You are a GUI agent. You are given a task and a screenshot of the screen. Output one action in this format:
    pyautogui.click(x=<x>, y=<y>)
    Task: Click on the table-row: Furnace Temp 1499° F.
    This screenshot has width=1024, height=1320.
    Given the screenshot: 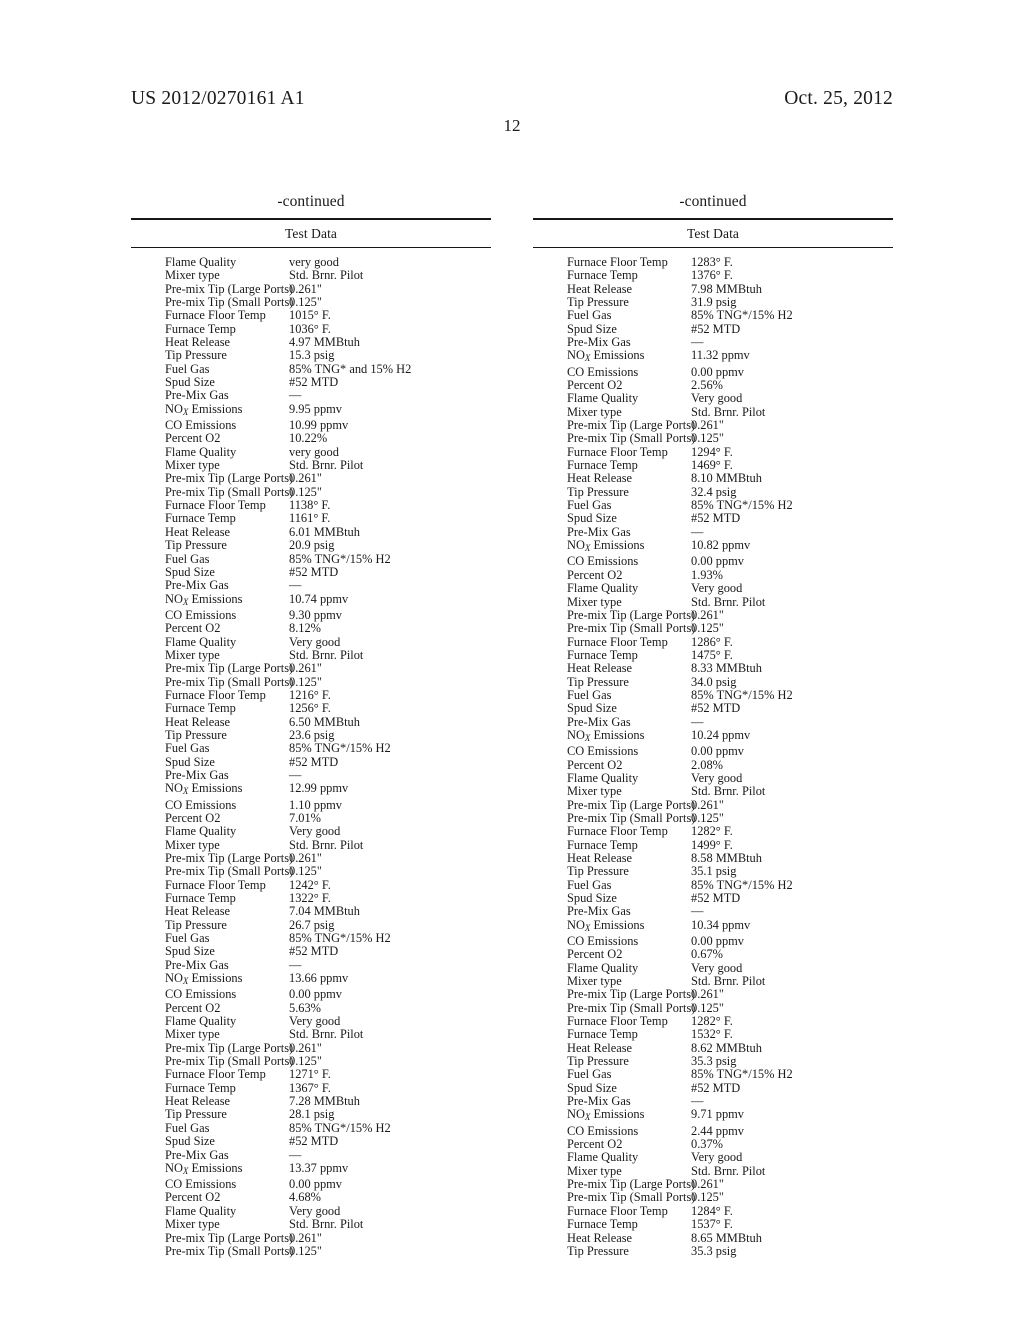 What is the action you would take?
    pyautogui.click(x=713, y=845)
    